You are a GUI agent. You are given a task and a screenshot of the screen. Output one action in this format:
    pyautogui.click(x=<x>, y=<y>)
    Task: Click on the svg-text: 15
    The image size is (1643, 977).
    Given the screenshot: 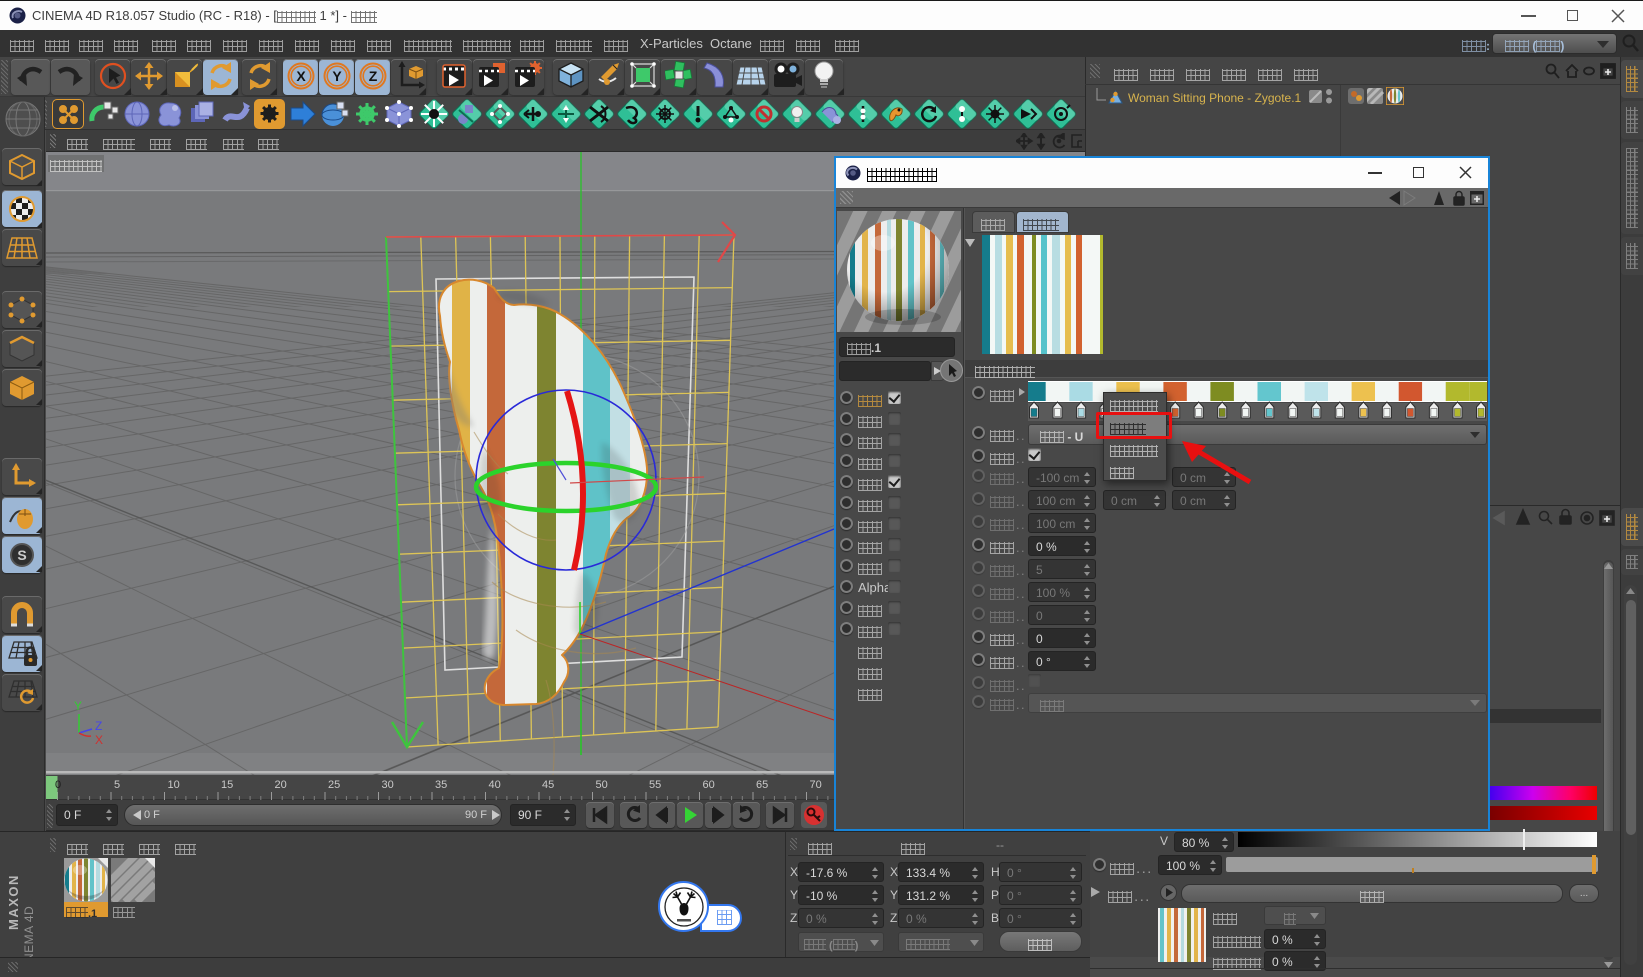 What is the action you would take?
    pyautogui.click(x=227, y=785)
    